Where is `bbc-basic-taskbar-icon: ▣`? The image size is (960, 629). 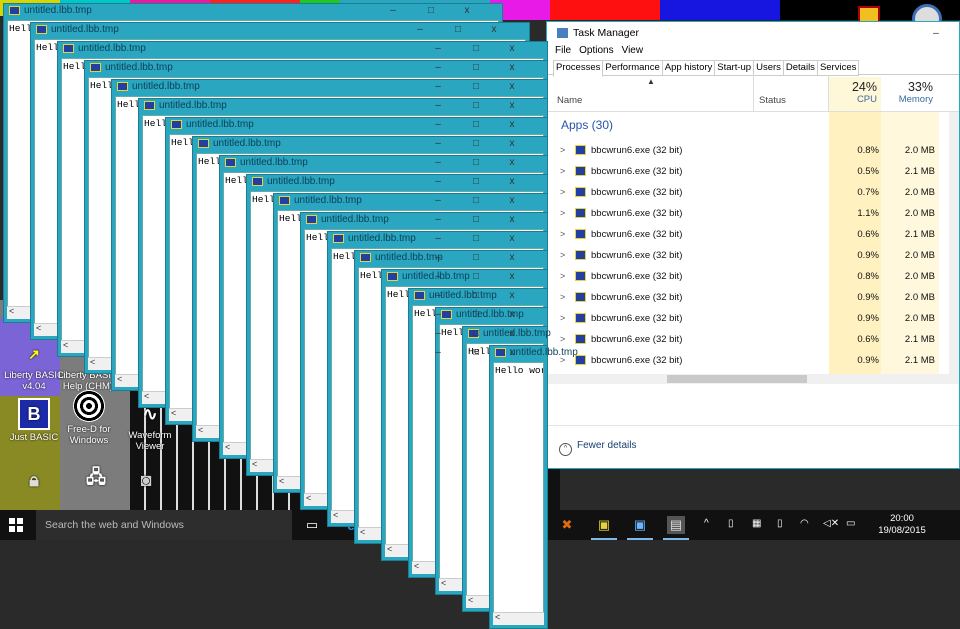 bbc-basic-taskbar-icon: ▣ is located at coordinates (640, 528).